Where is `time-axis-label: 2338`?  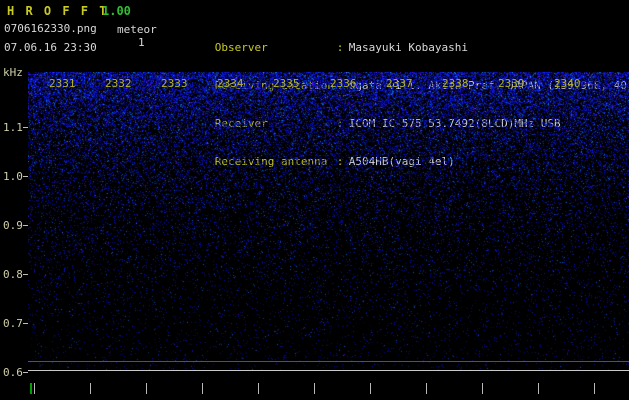
time-axis-label: 2338 is located at coordinates (455, 83).